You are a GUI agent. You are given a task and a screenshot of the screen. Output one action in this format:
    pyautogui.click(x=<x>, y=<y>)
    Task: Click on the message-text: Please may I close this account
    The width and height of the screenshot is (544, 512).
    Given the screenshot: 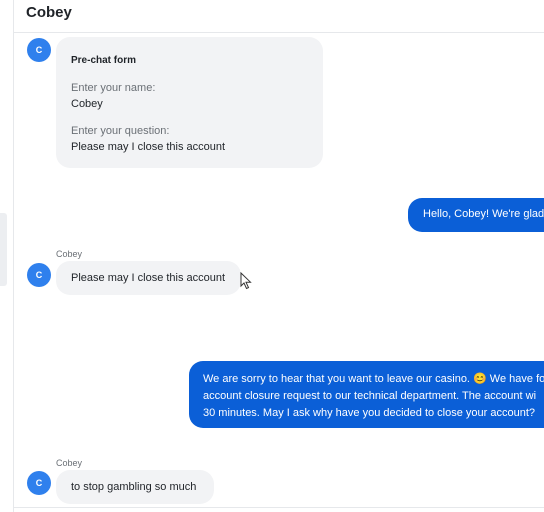 What is the action you would take?
    pyautogui.click(x=148, y=278)
    